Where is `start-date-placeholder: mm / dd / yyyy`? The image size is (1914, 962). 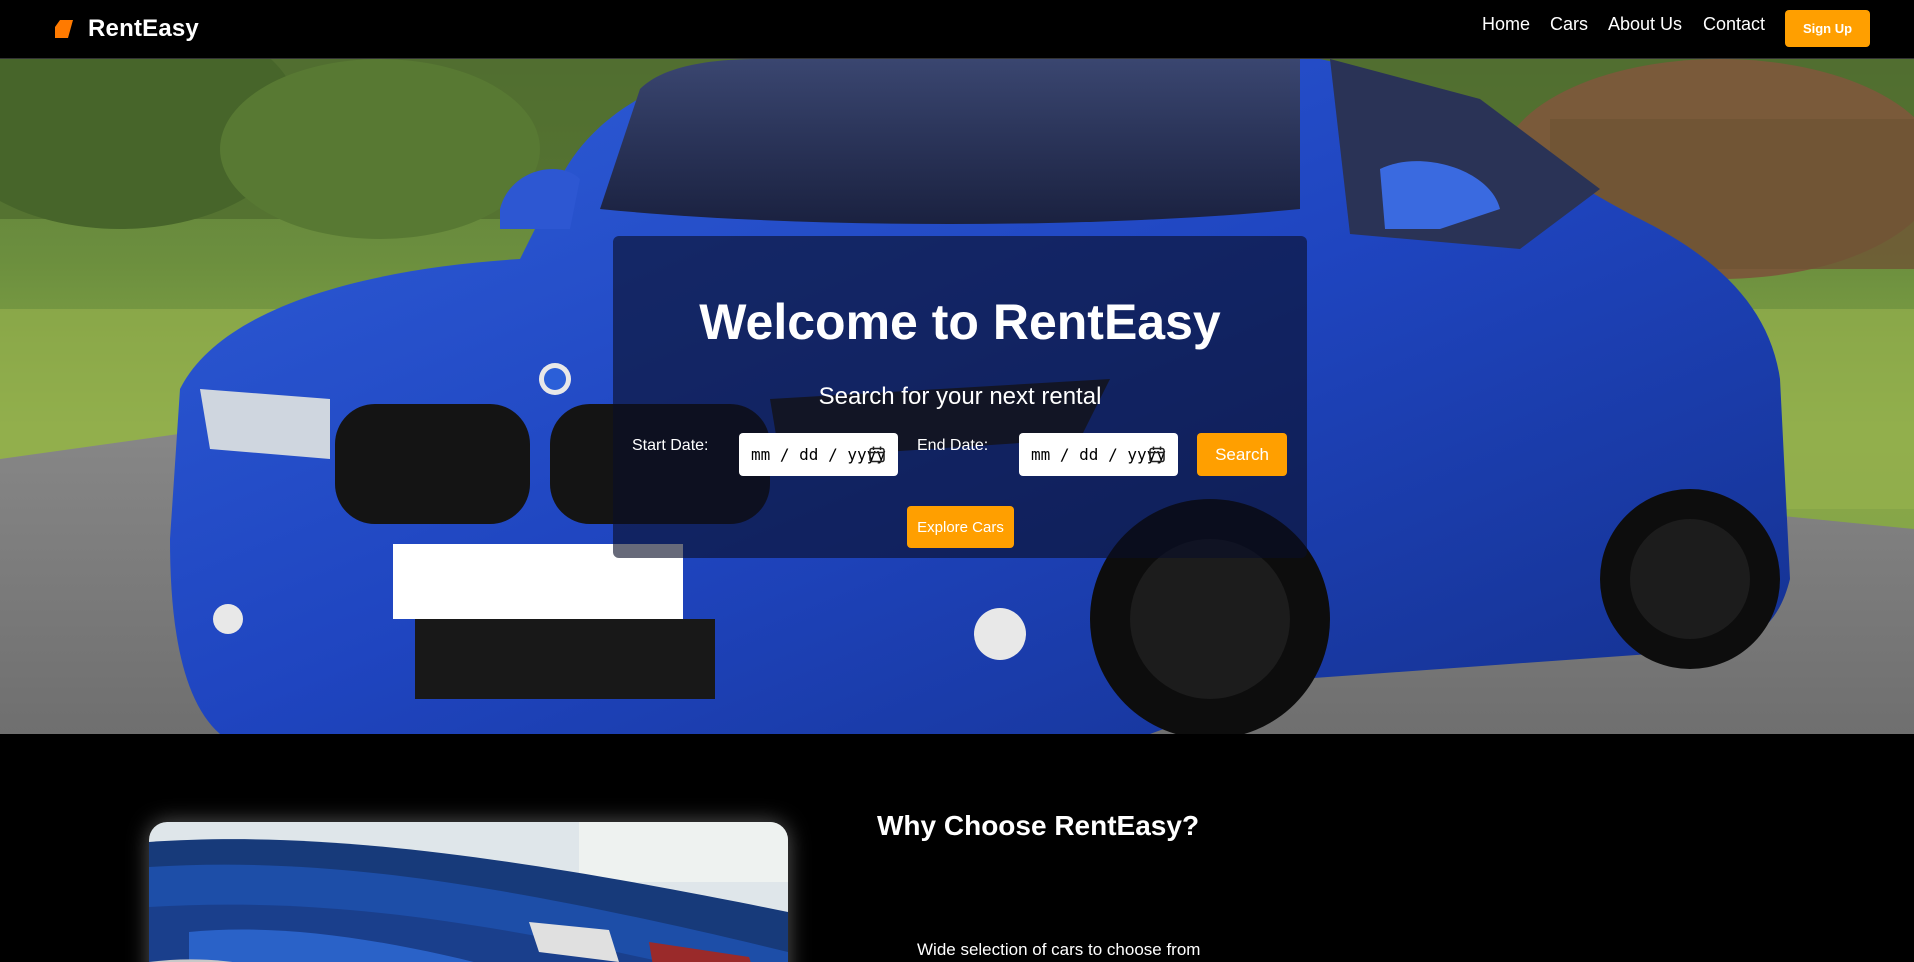
start-date-placeholder: mm / dd / yyyy is located at coordinates (818, 454).